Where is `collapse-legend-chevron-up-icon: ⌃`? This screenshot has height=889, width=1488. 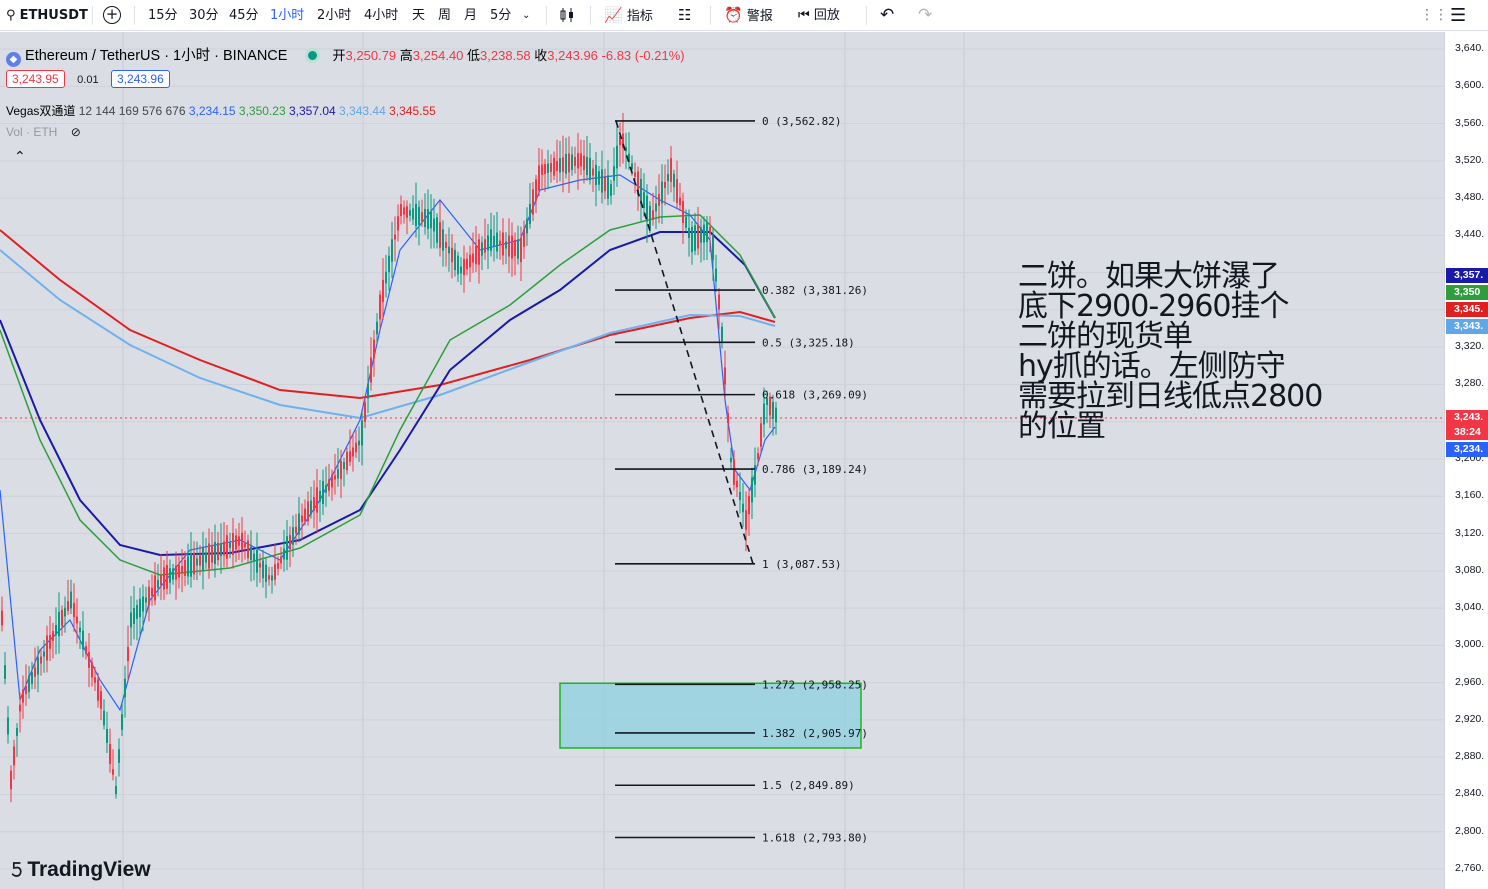
collapse-legend-chevron-up-icon: ⌃ is located at coordinates (20, 157).